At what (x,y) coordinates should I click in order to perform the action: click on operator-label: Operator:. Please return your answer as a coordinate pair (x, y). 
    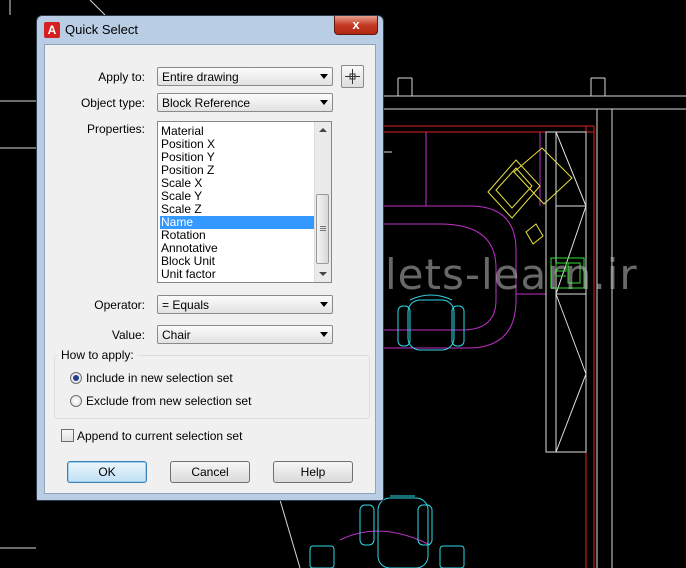
    Looking at the image, I should click on (119, 305).